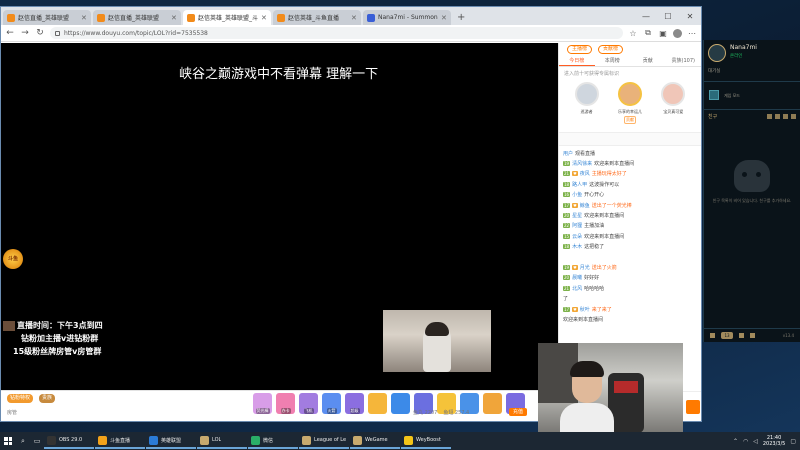  Describe the element at coordinates (11, 17) in the screenshot. I see `tab-favicon-icon` at that location.